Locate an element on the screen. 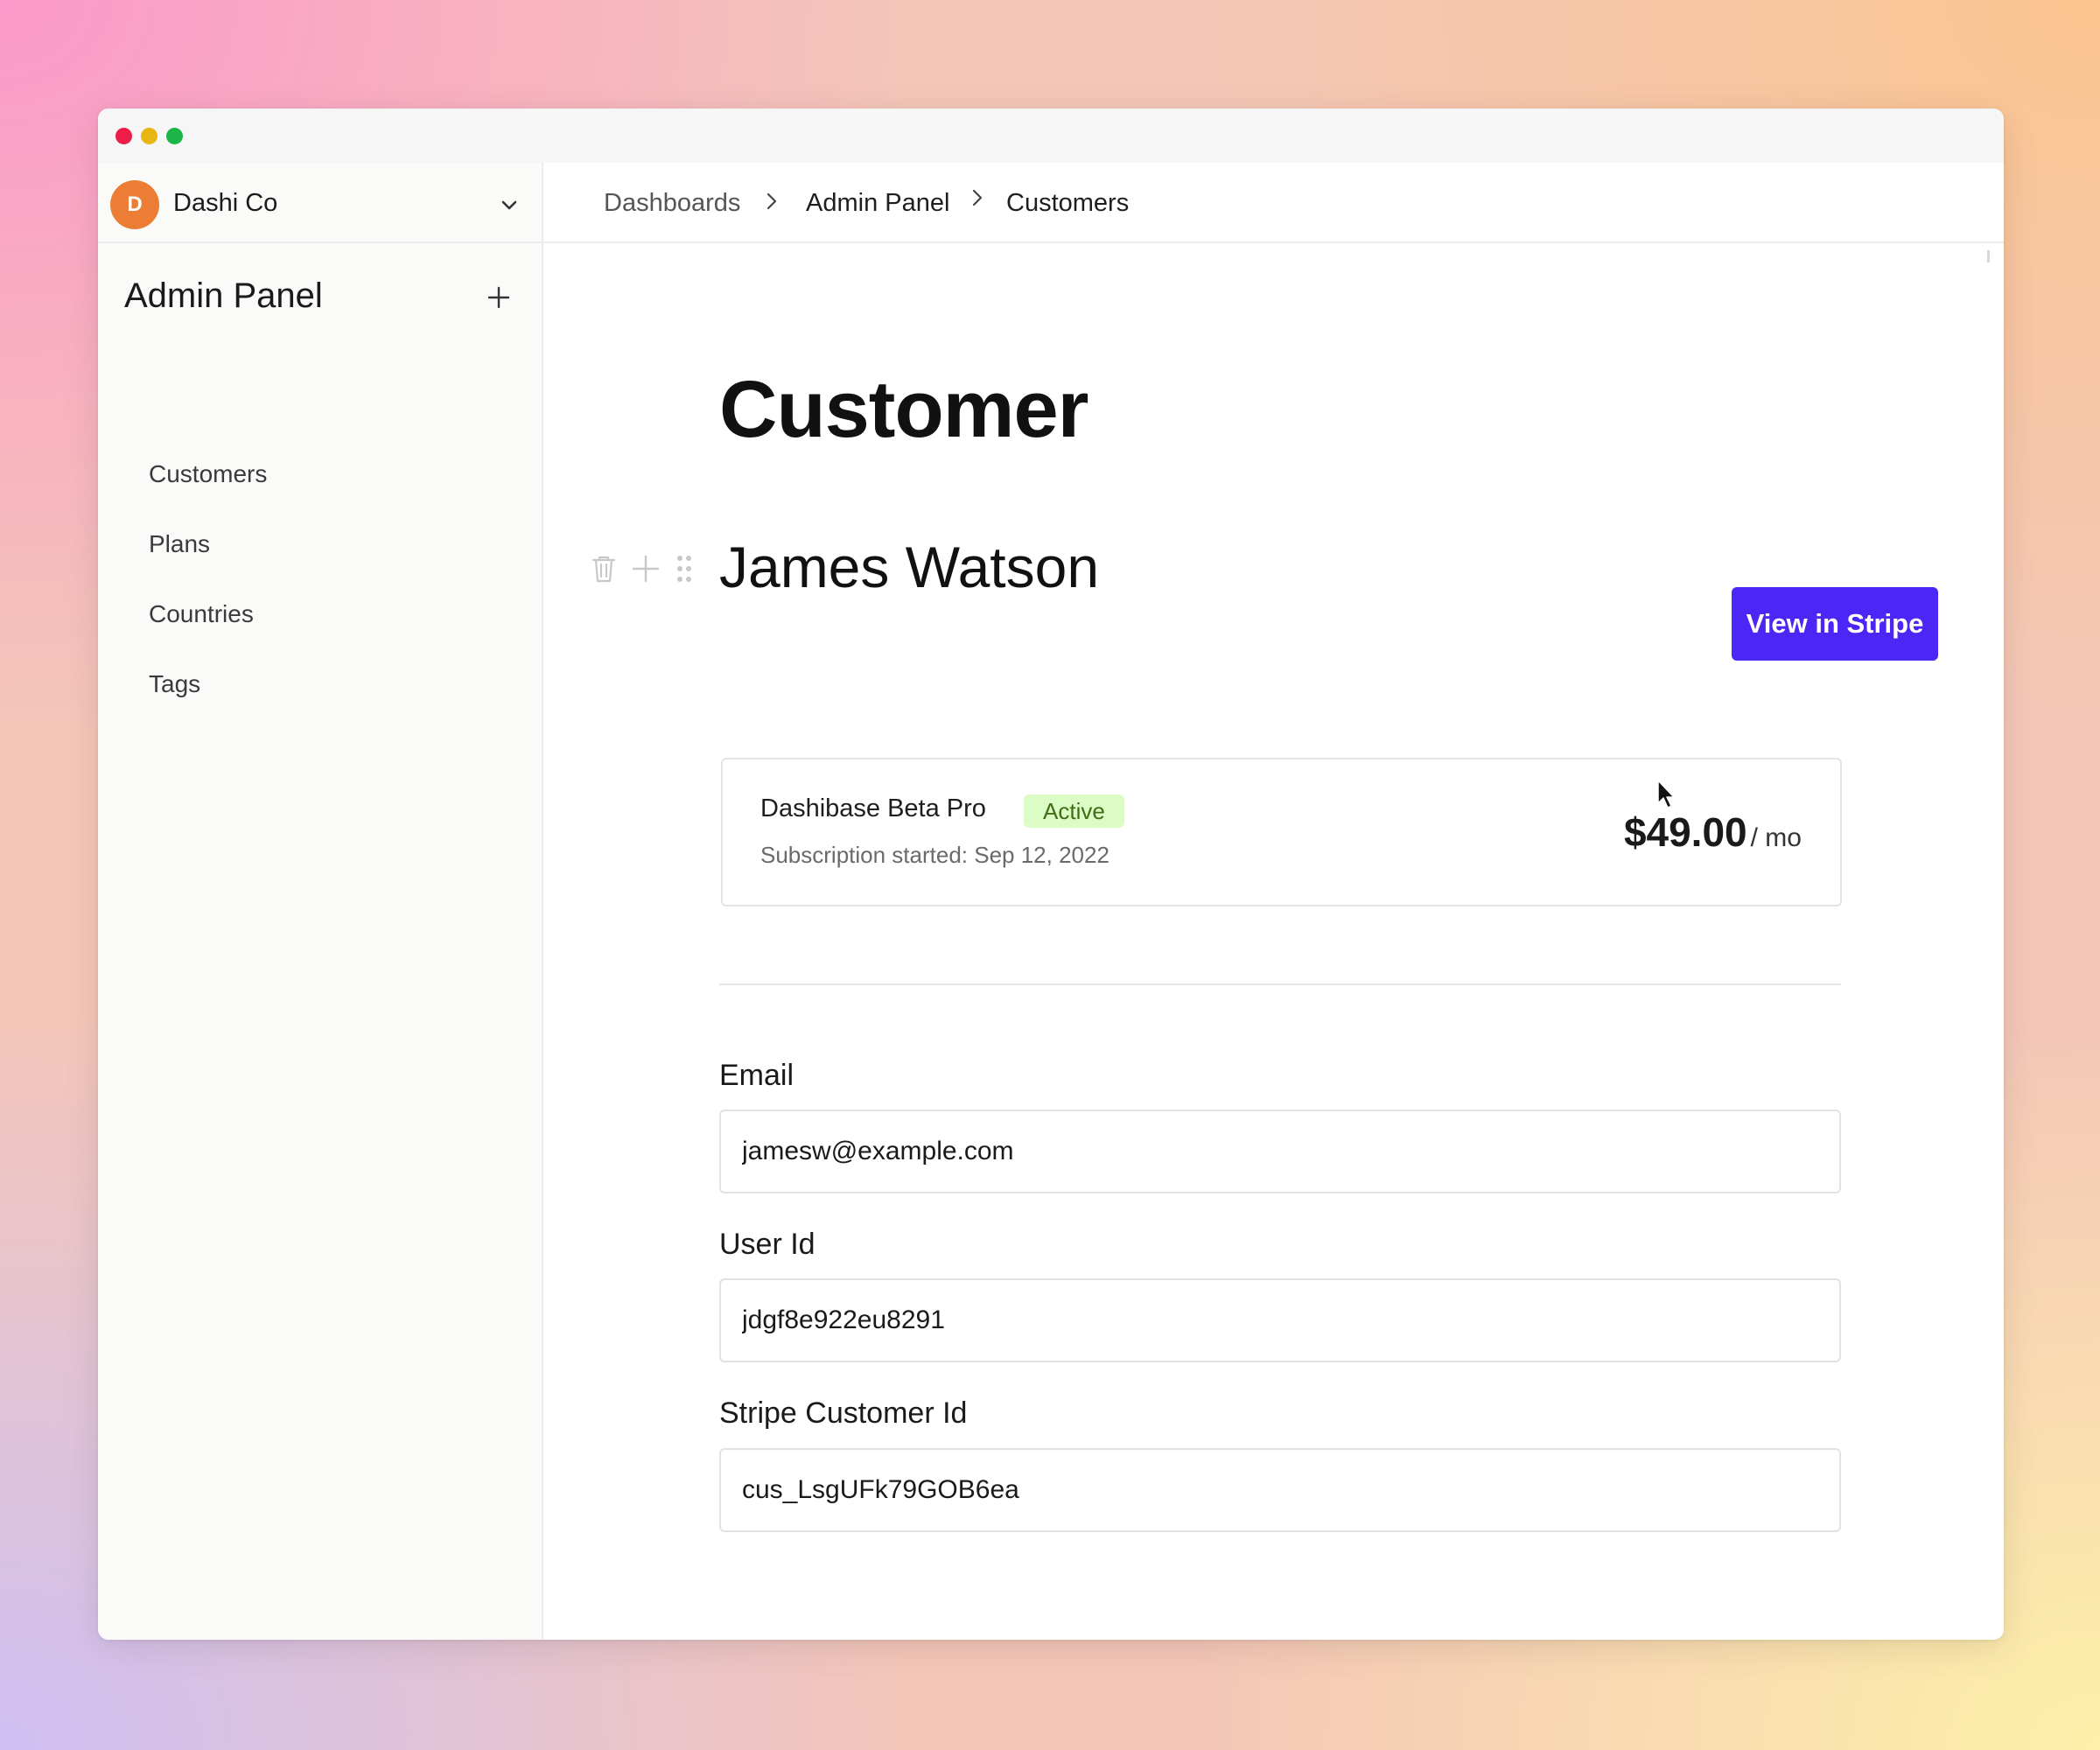 This screenshot has height=1750, width=2100. workspace-avatar: D is located at coordinates (134, 204).